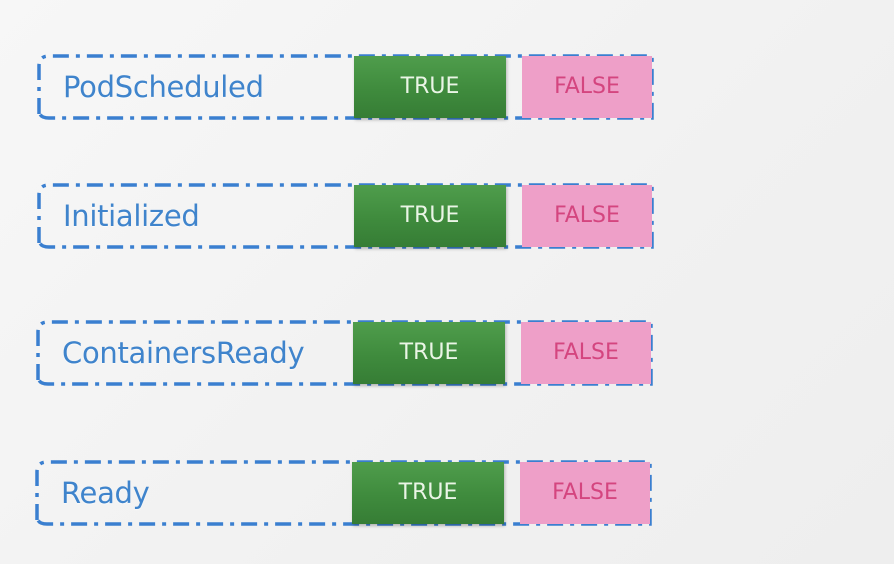 Image resolution: width=894 pixels, height=564 pixels. What do you see at coordinates (343, 493) in the screenshot?
I see `condition-row-ready: Ready TRUE FALSE` at bounding box center [343, 493].